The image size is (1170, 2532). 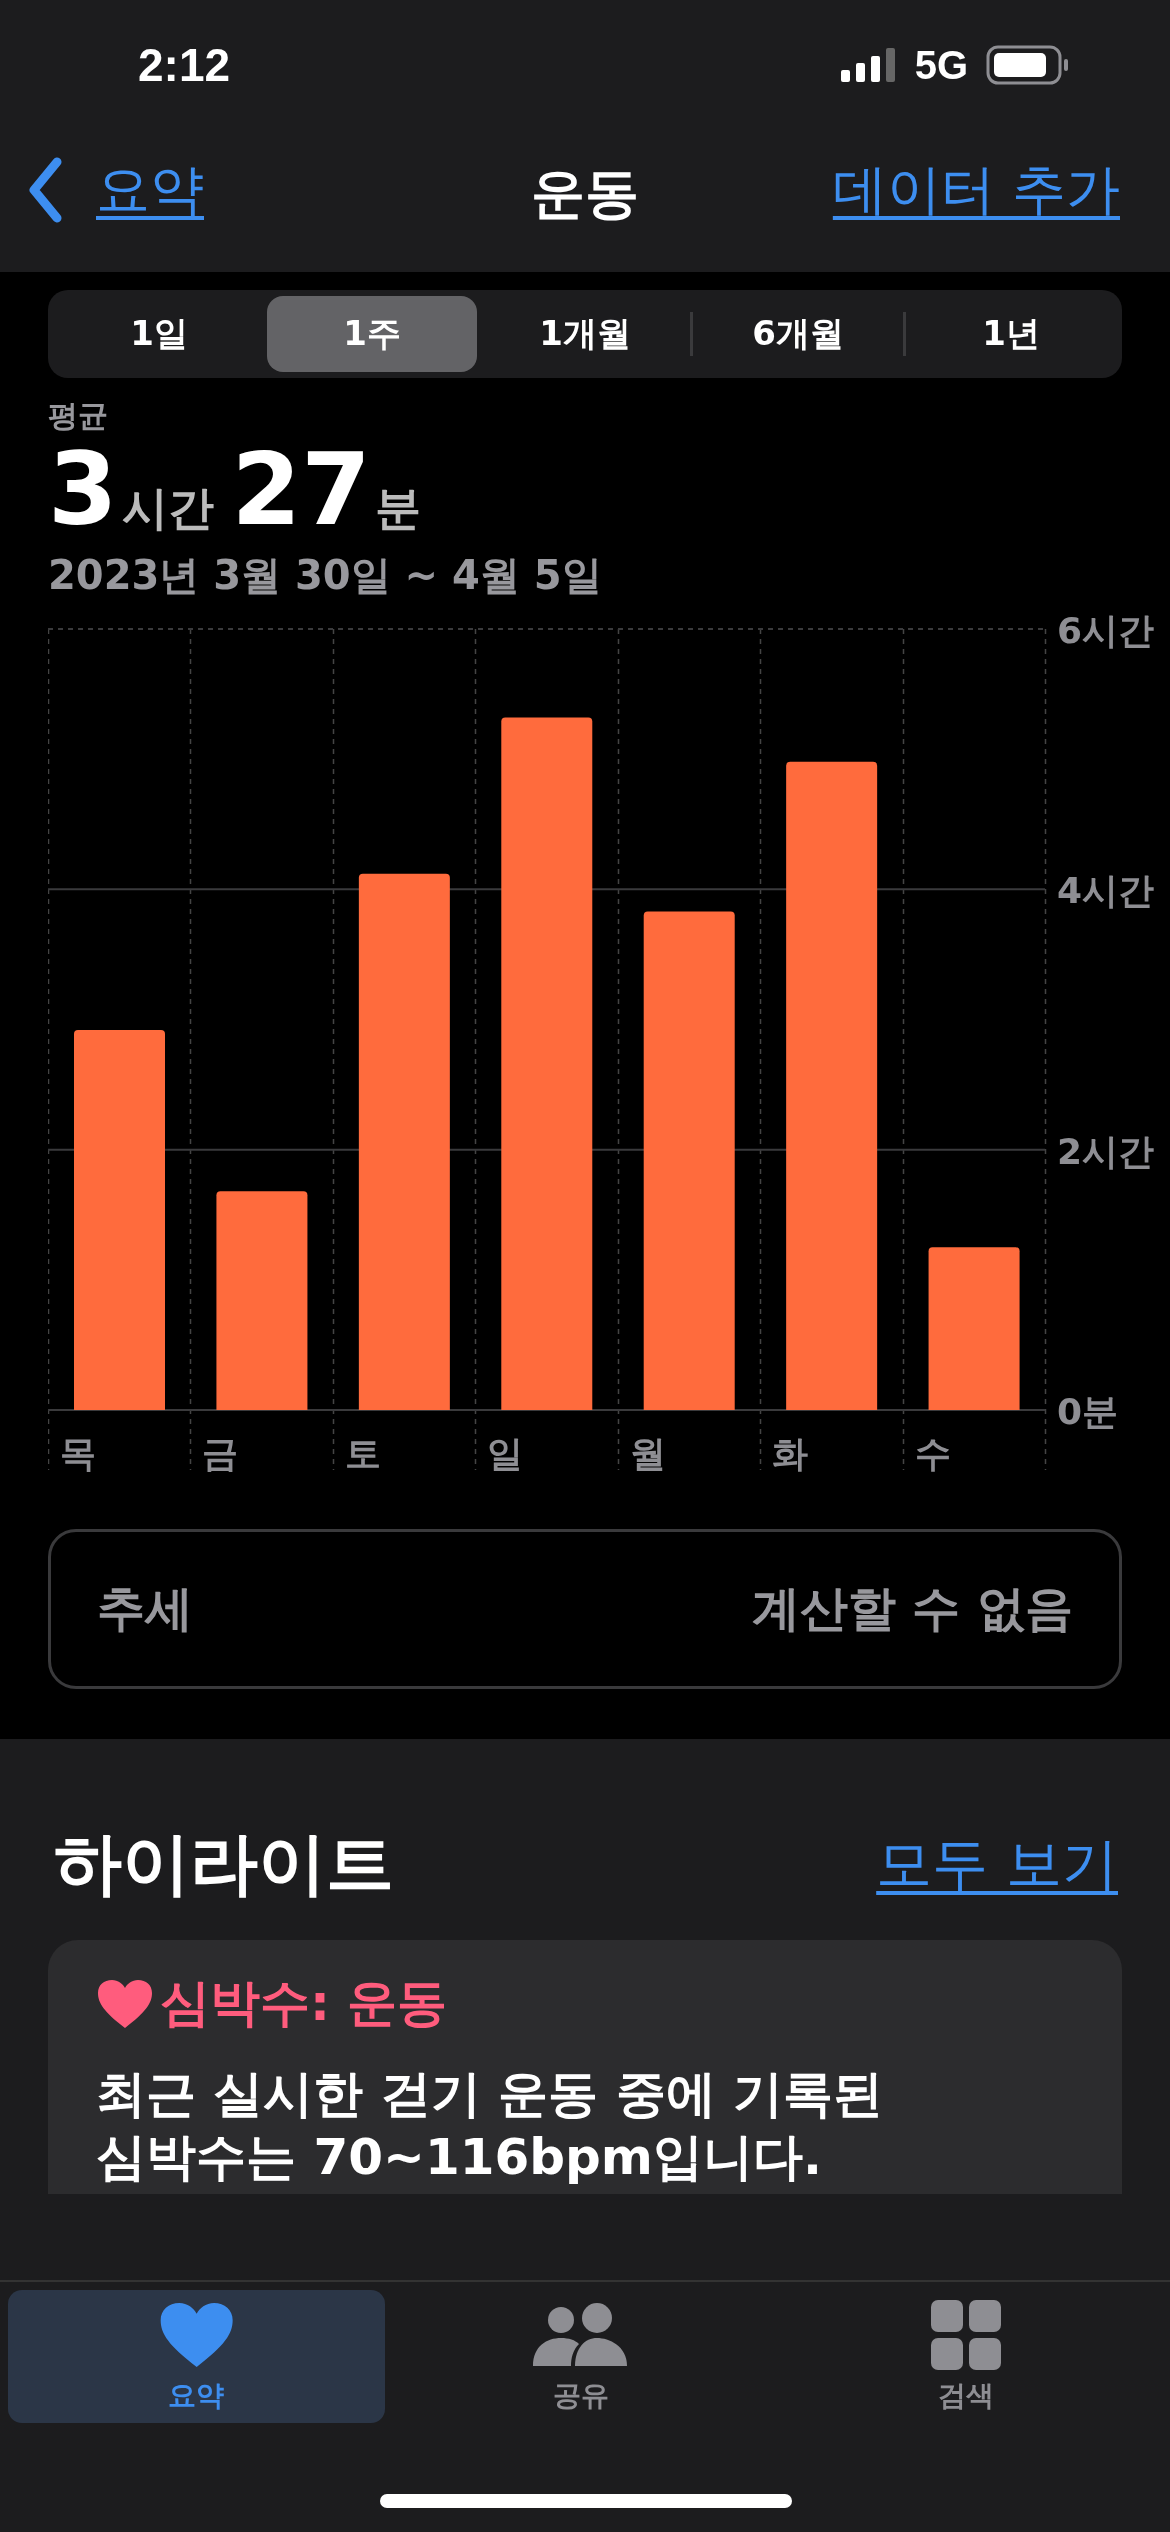 What do you see at coordinates (145, 1608) in the screenshot?
I see `trend-label: 추세` at bounding box center [145, 1608].